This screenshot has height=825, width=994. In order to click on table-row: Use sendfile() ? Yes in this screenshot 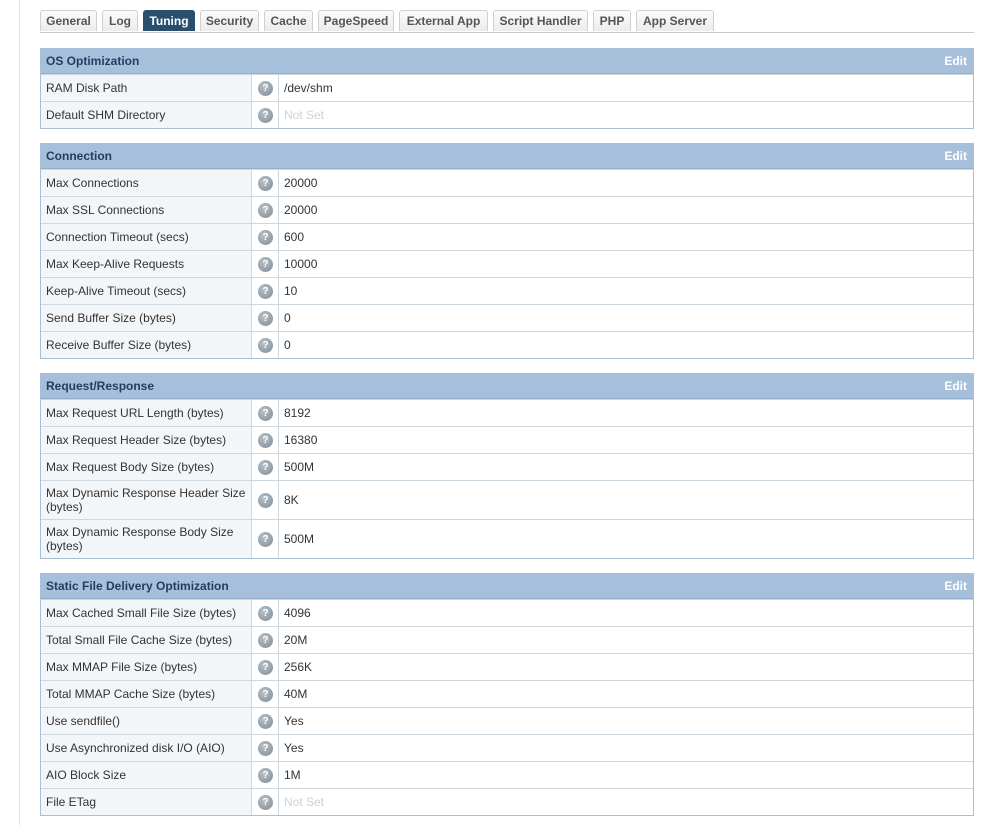, I will do `click(507, 720)`.